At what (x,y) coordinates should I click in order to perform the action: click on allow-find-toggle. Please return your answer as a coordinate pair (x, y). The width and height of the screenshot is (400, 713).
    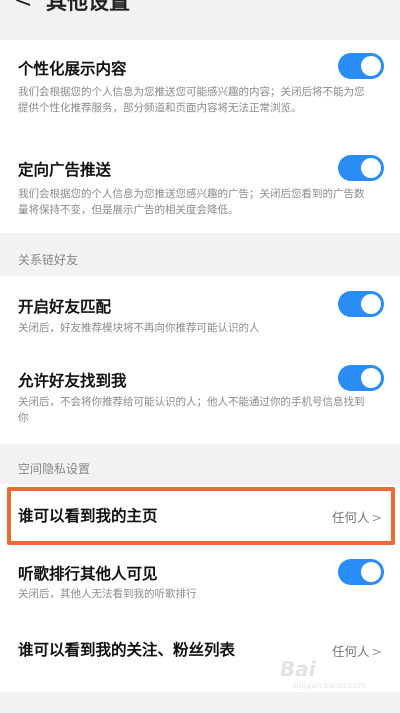
    Looking at the image, I should click on (361, 378).